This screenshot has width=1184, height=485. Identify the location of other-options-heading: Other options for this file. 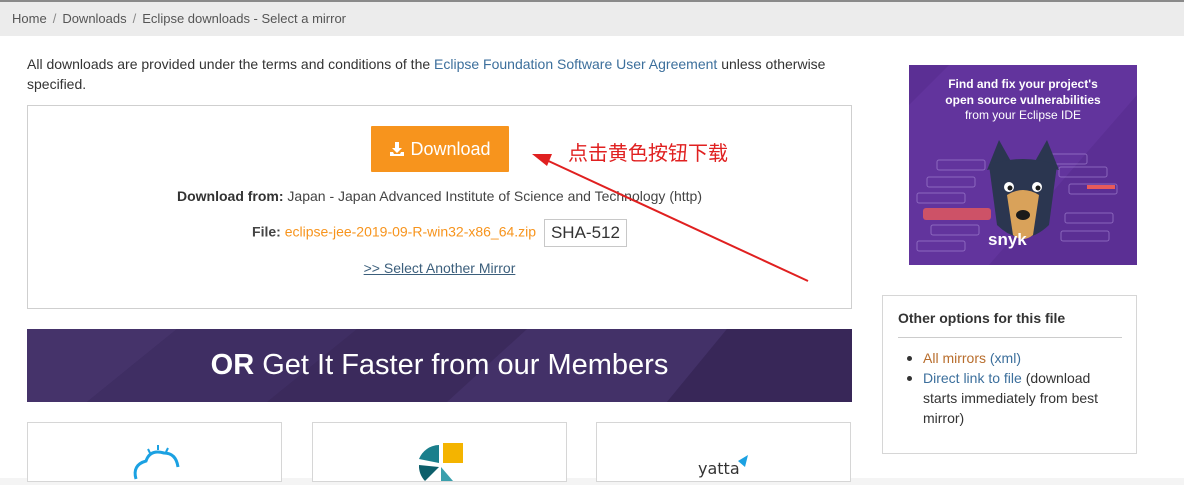
(982, 318).